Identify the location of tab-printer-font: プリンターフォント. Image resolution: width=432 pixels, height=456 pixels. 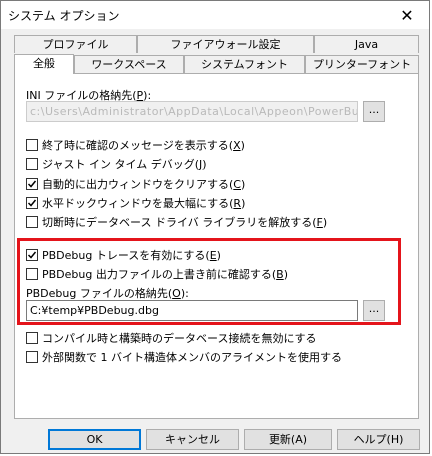
(362, 64).